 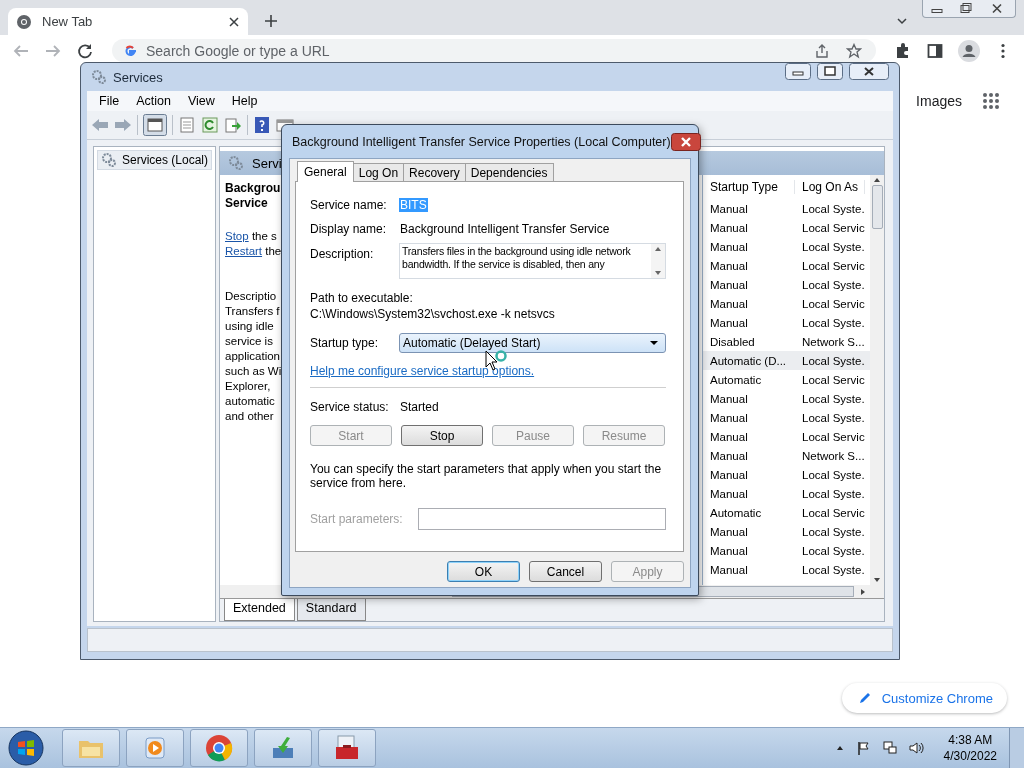 I want to click on images-link: Images, so click(x=939, y=101).